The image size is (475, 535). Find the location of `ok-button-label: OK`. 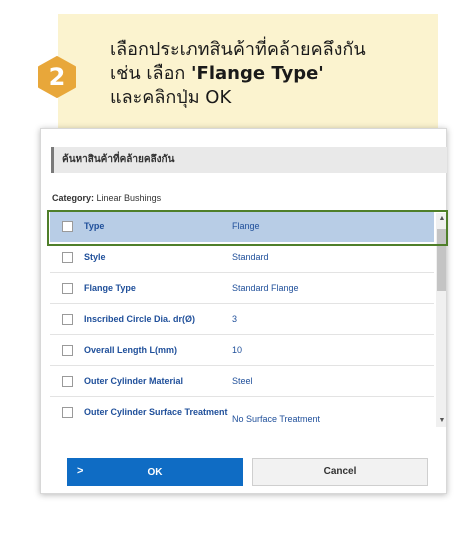

ok-button-label: OK is located at coordinates (155, 472).